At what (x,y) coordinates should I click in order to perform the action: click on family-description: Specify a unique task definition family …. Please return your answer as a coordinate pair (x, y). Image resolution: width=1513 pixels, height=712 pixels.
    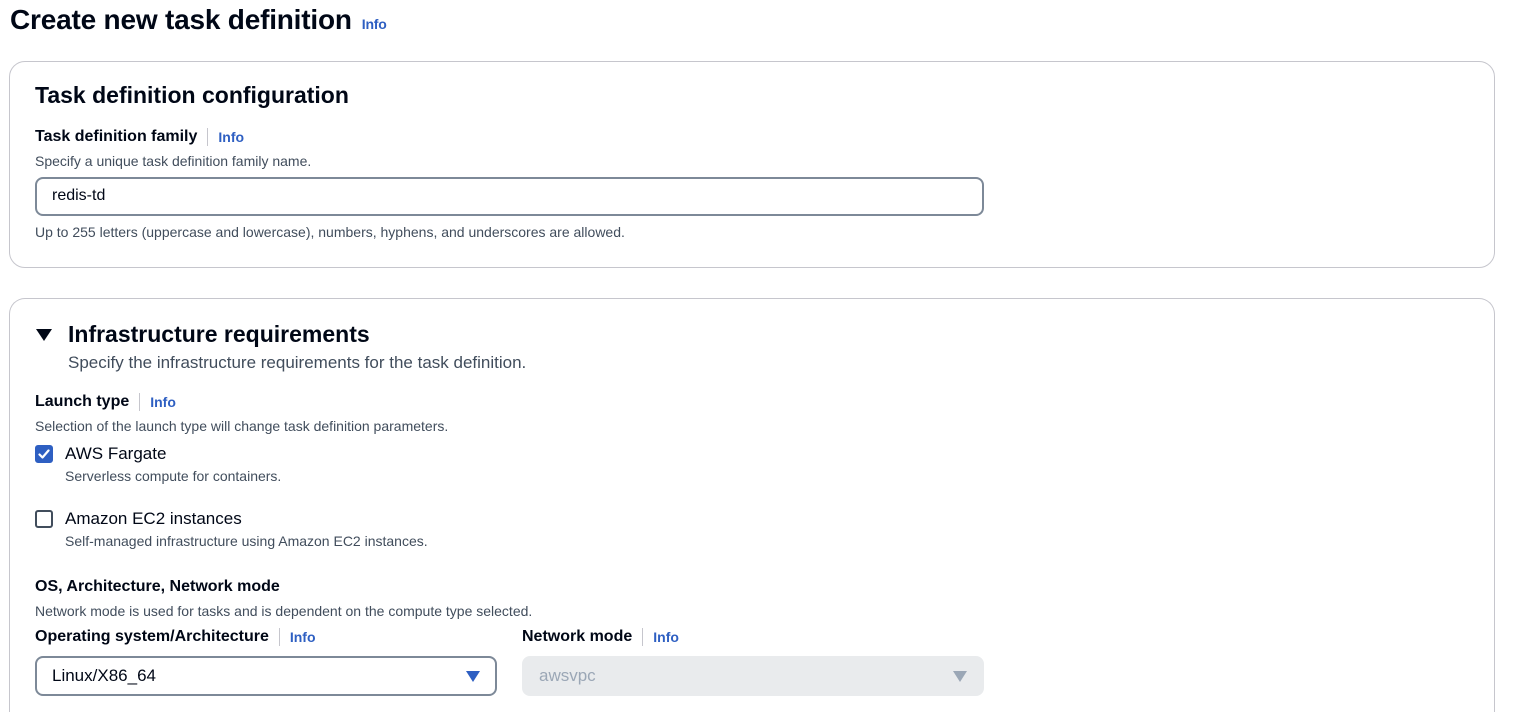
    Looking at the image, I should click on (173, 161).